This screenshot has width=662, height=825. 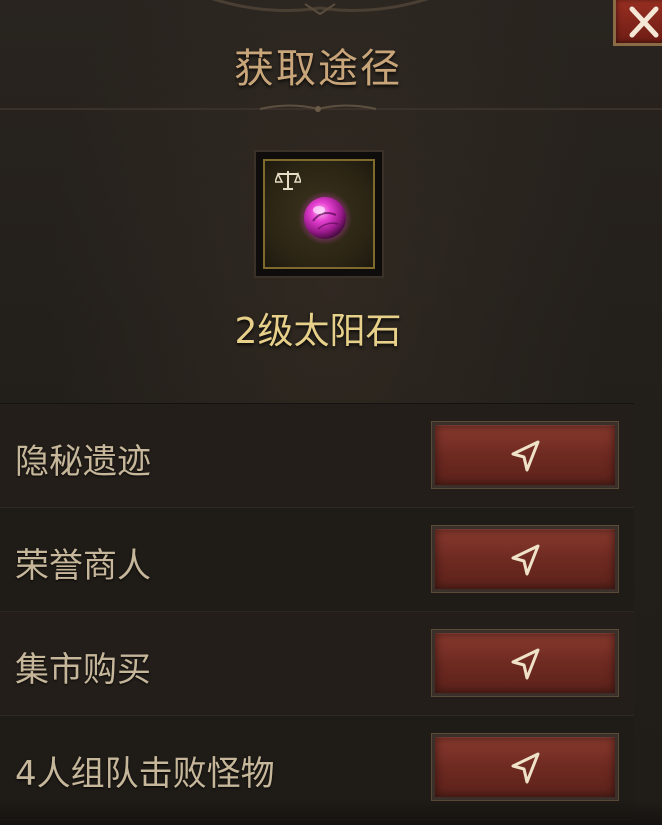 I want to click on source-row: 隐秘遗迹, so click(x=317, y=456).